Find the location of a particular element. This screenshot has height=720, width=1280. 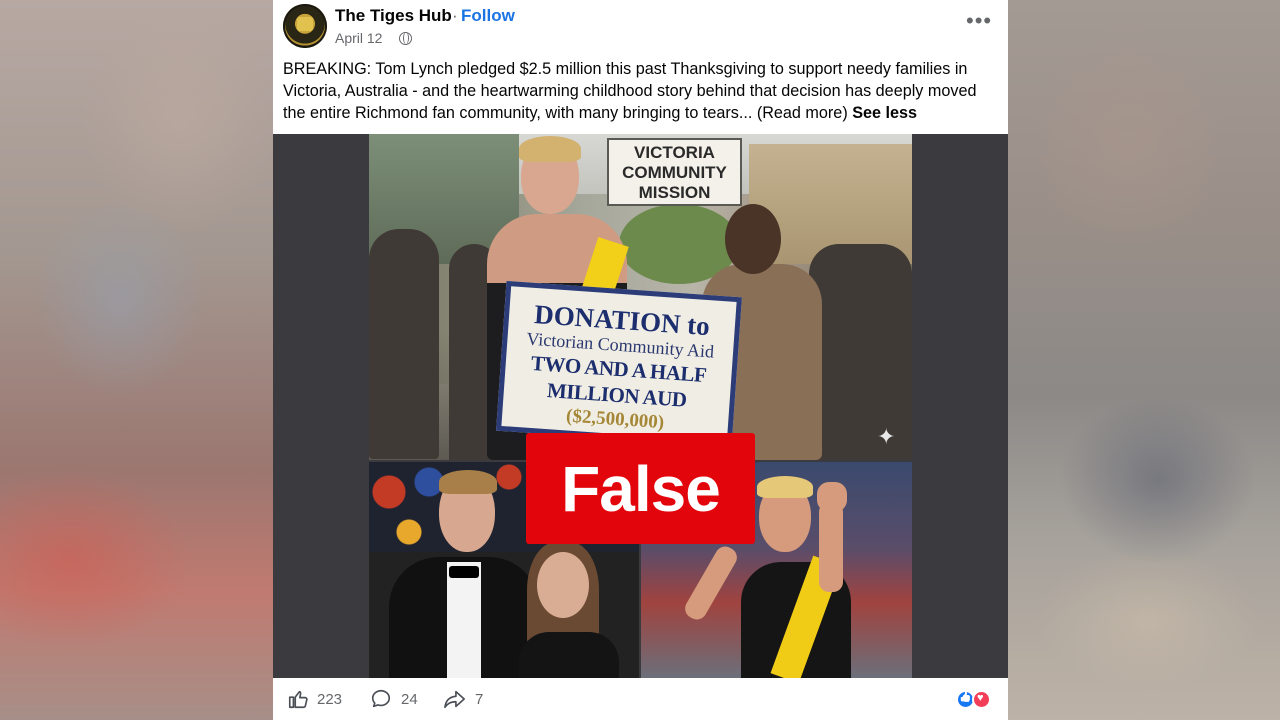

page-avatar is located at coordinates (305, 26).